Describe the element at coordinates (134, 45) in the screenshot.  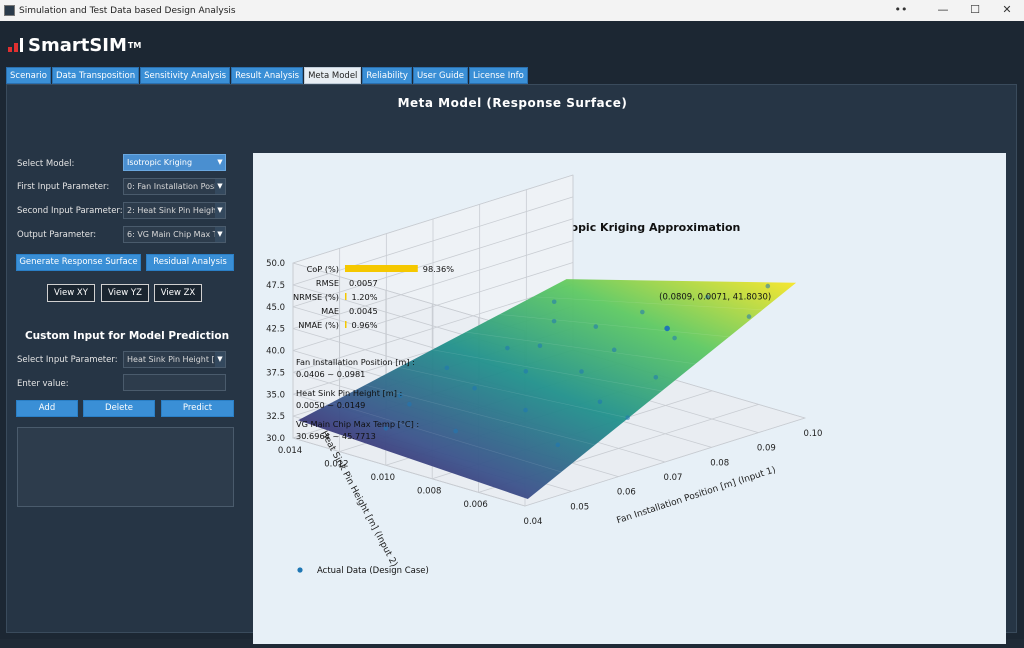
I see `brand-trademark: TM` at that location.